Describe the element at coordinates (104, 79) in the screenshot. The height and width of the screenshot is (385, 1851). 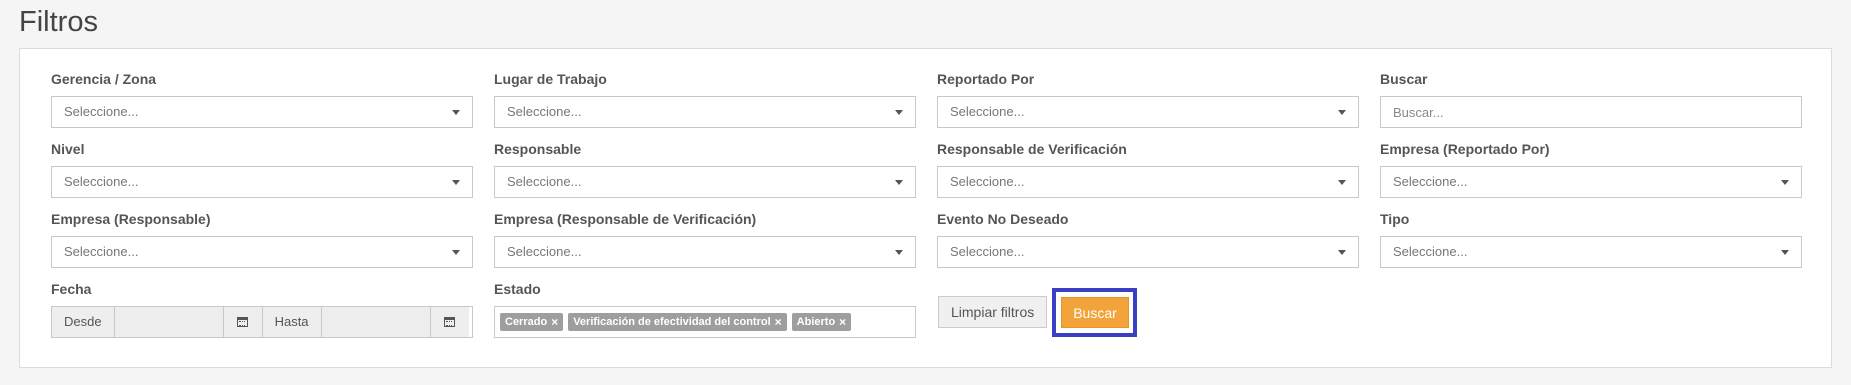
I see `gerencia-label: Gerencia / Zona` at that location.